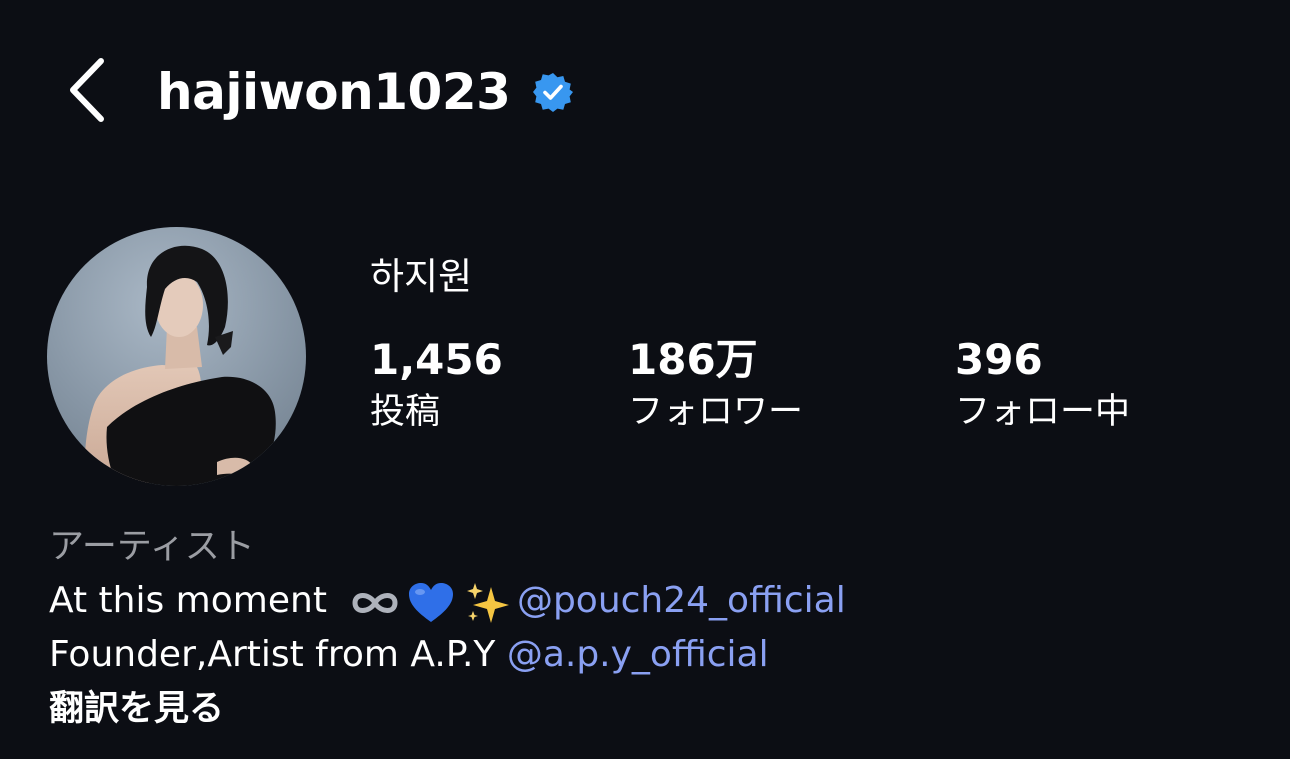 The height and width of the screenshot is (759, 1290). Describe the element at coordinates (436, 359) in the screenshot. I see `posts-count: 1,456` at that location.